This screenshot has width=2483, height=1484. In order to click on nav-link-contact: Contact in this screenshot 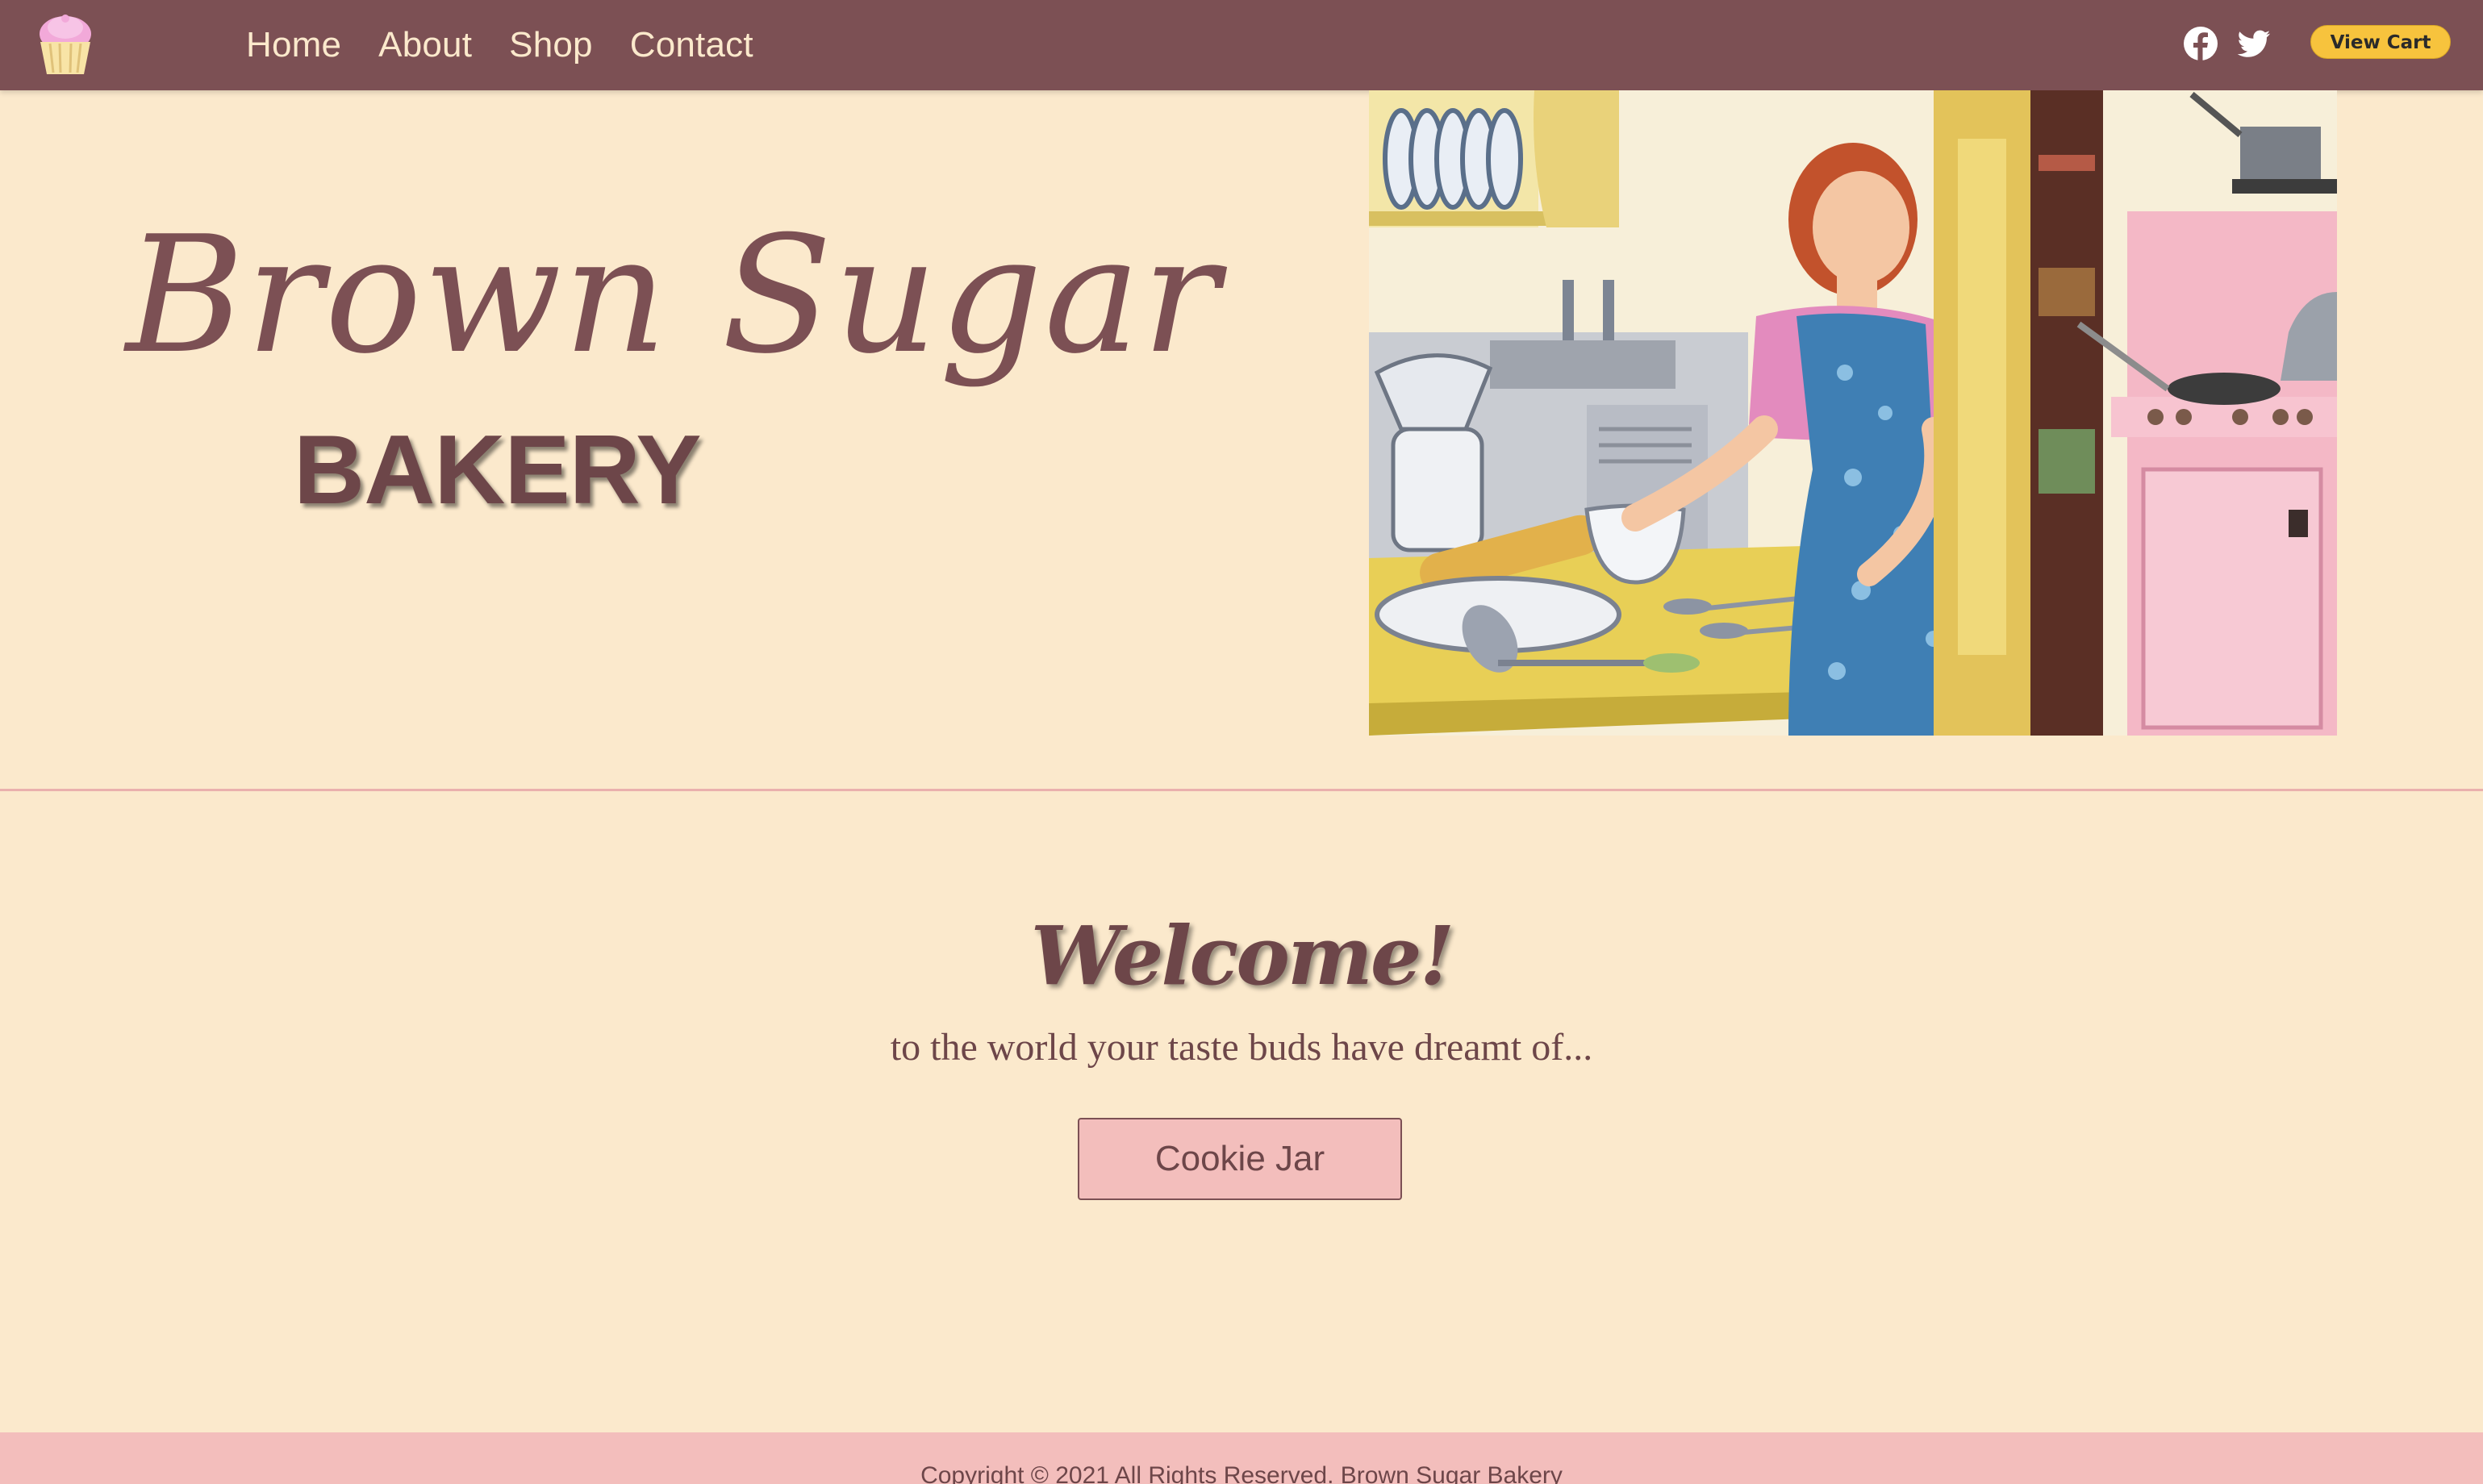, I will do `click(691, 45)`.